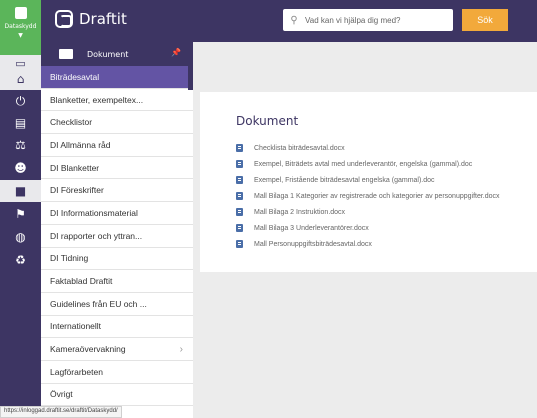 The width and height of the screenshot is (537, 418). I want to click on brand-icon, so click(20, 13).